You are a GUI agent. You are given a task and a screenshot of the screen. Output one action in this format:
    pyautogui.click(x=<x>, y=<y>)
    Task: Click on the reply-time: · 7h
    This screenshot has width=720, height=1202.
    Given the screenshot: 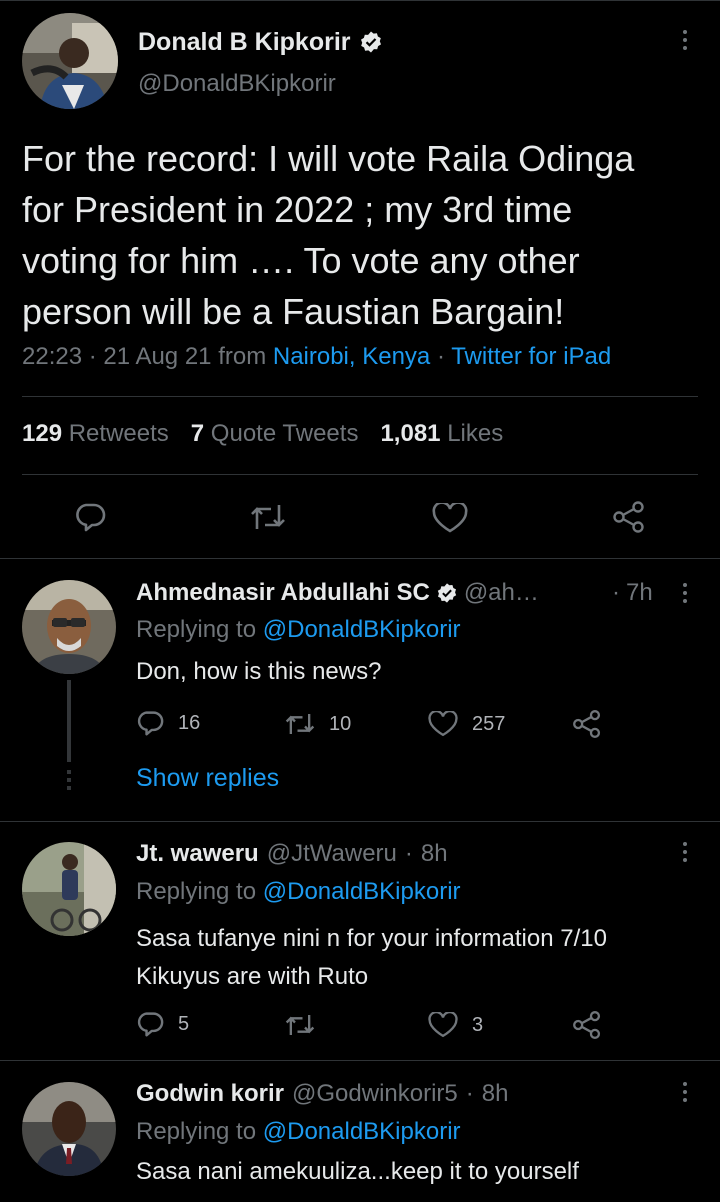 What is the action you would take?
    pyautogui.click(x=632, y=593)
    